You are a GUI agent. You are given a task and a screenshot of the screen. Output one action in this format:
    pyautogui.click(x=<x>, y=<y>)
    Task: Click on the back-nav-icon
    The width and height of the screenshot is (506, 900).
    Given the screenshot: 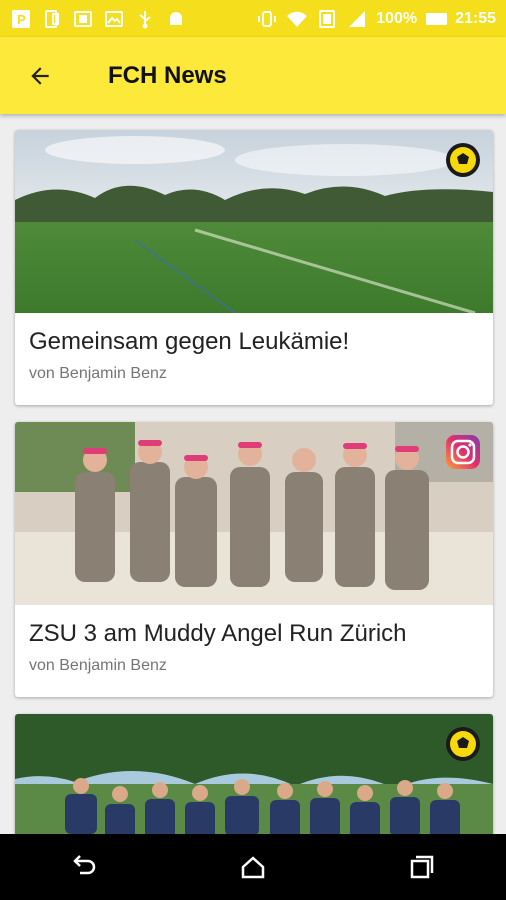 What is the action you would take?
    pyautogui.click(x=84, y=865)
    